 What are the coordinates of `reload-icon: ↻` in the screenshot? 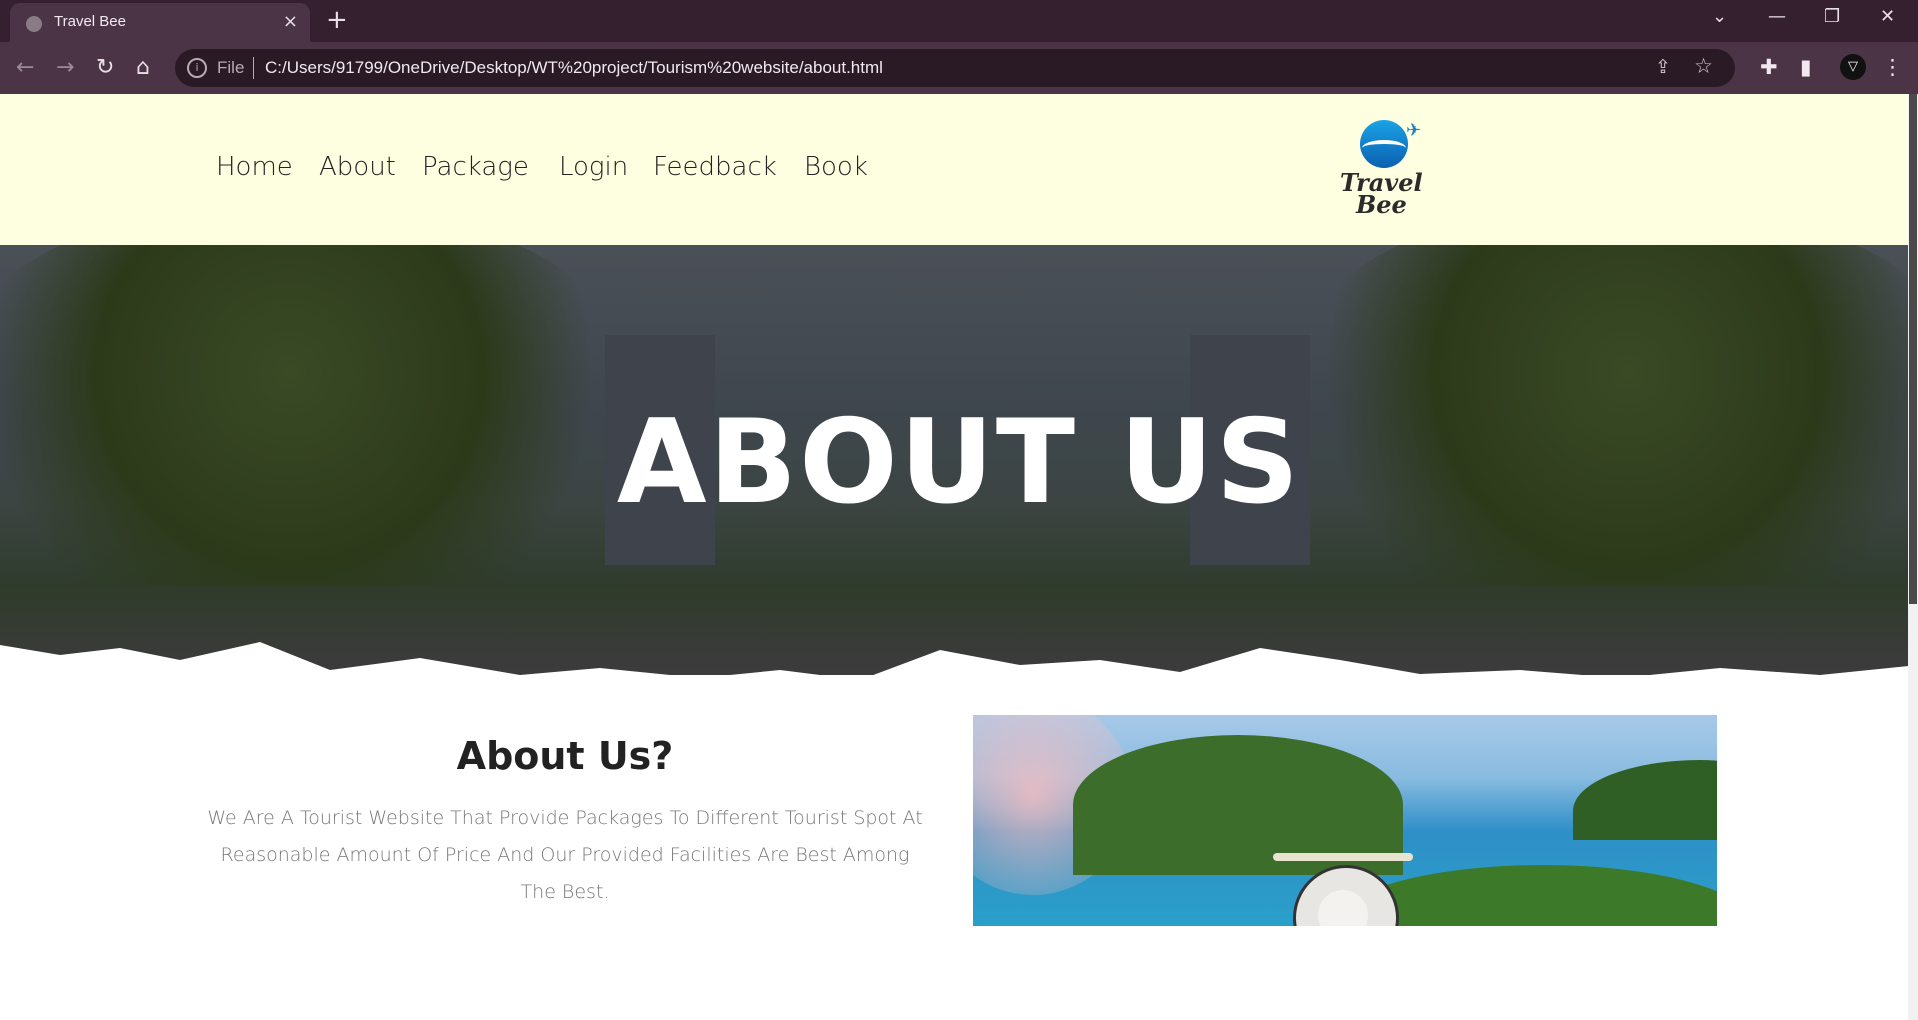 It's located at (105, 67).